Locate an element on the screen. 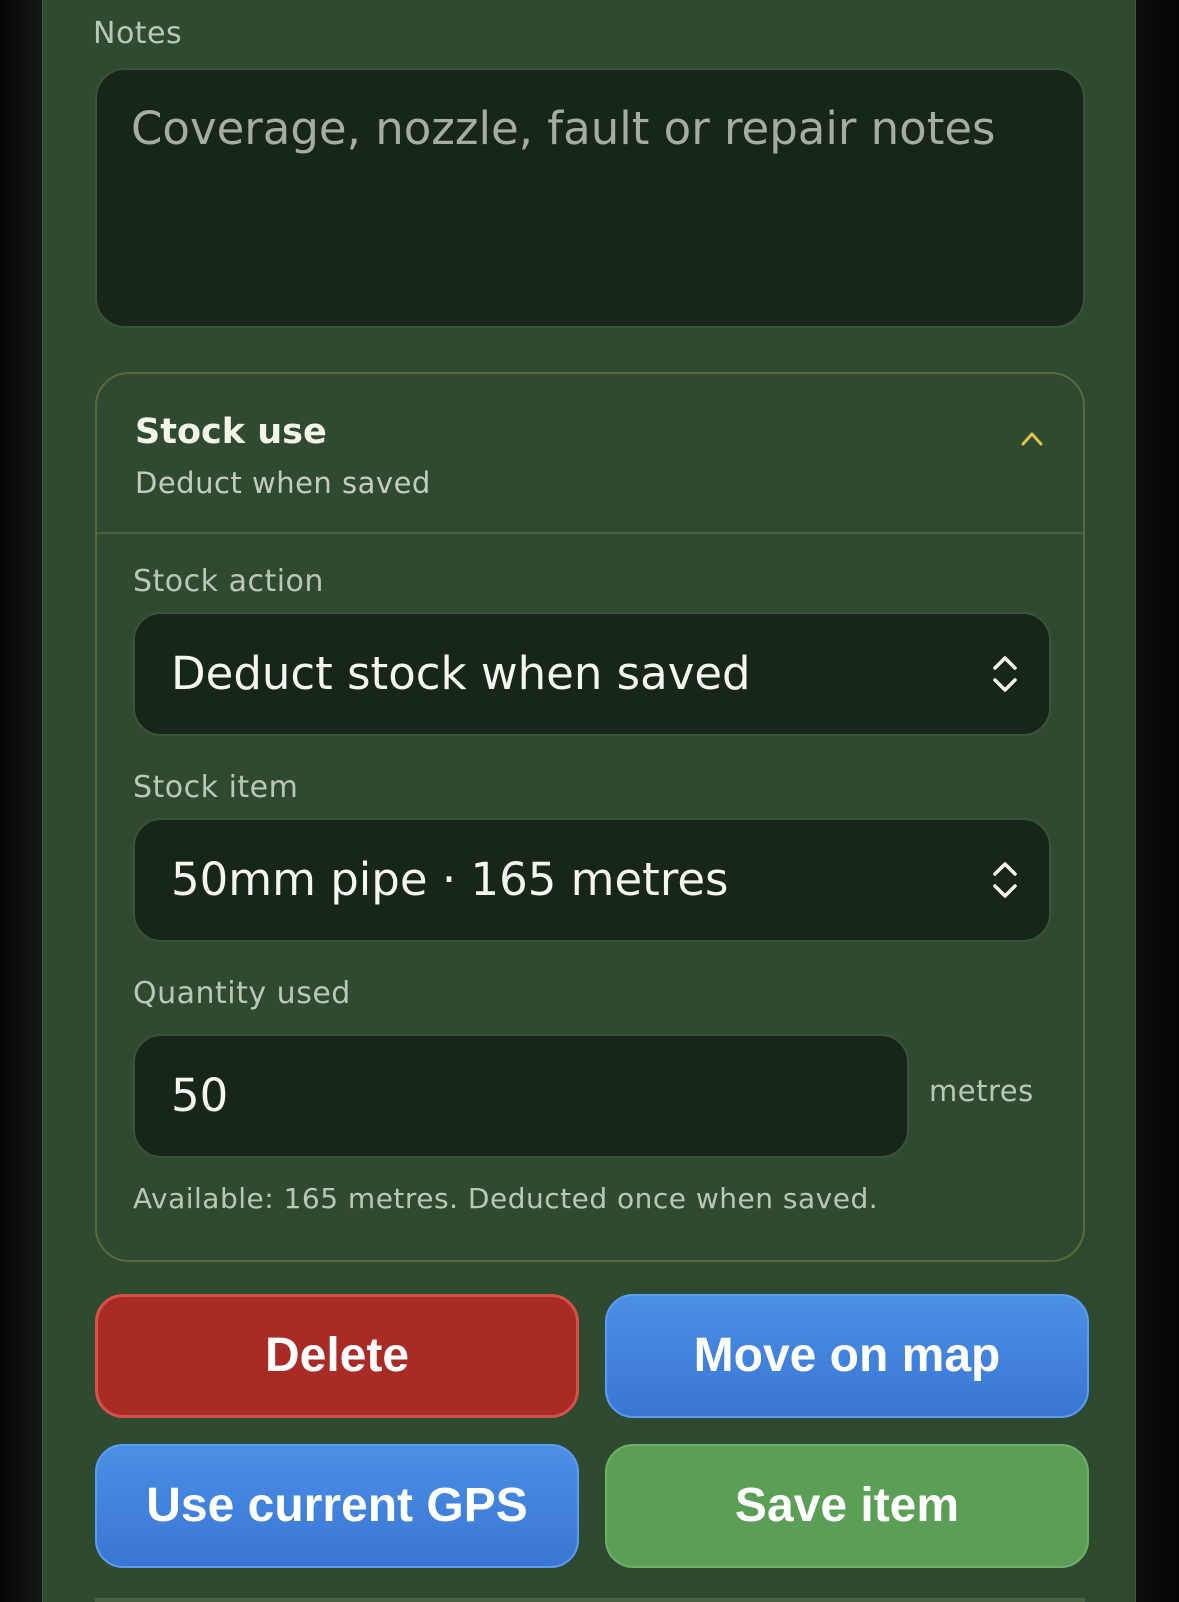  notes-placeholder: Coverage, nozzle, fault or repair notes is located at coordinates (563, 128).